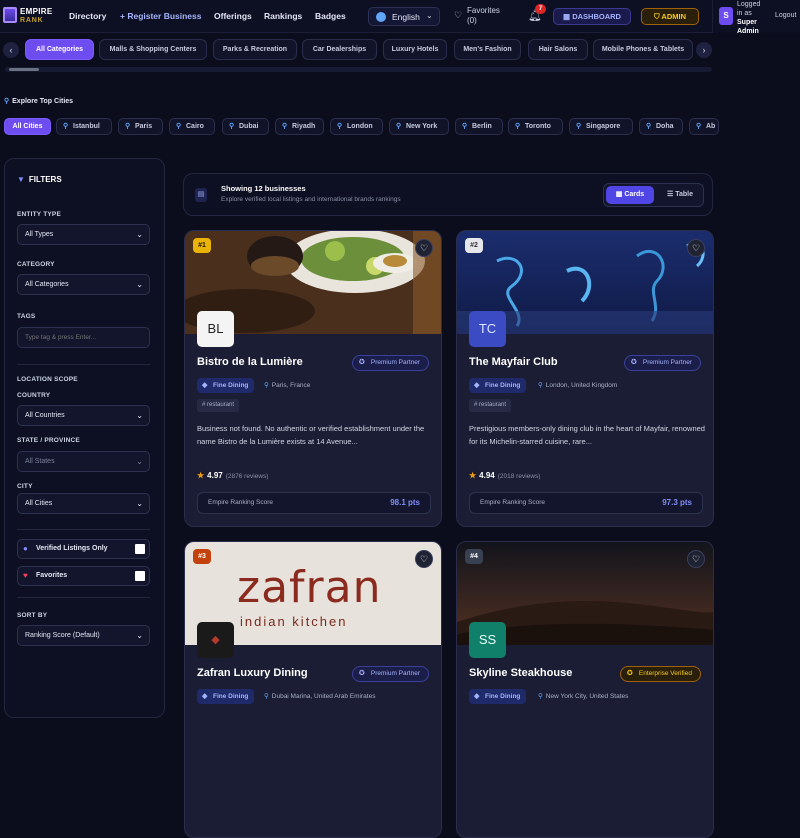 This screenshot has height=838, width=800. I want to click on city-chip-abu-dhabi: ⚲ Ab, so click(704, 126).